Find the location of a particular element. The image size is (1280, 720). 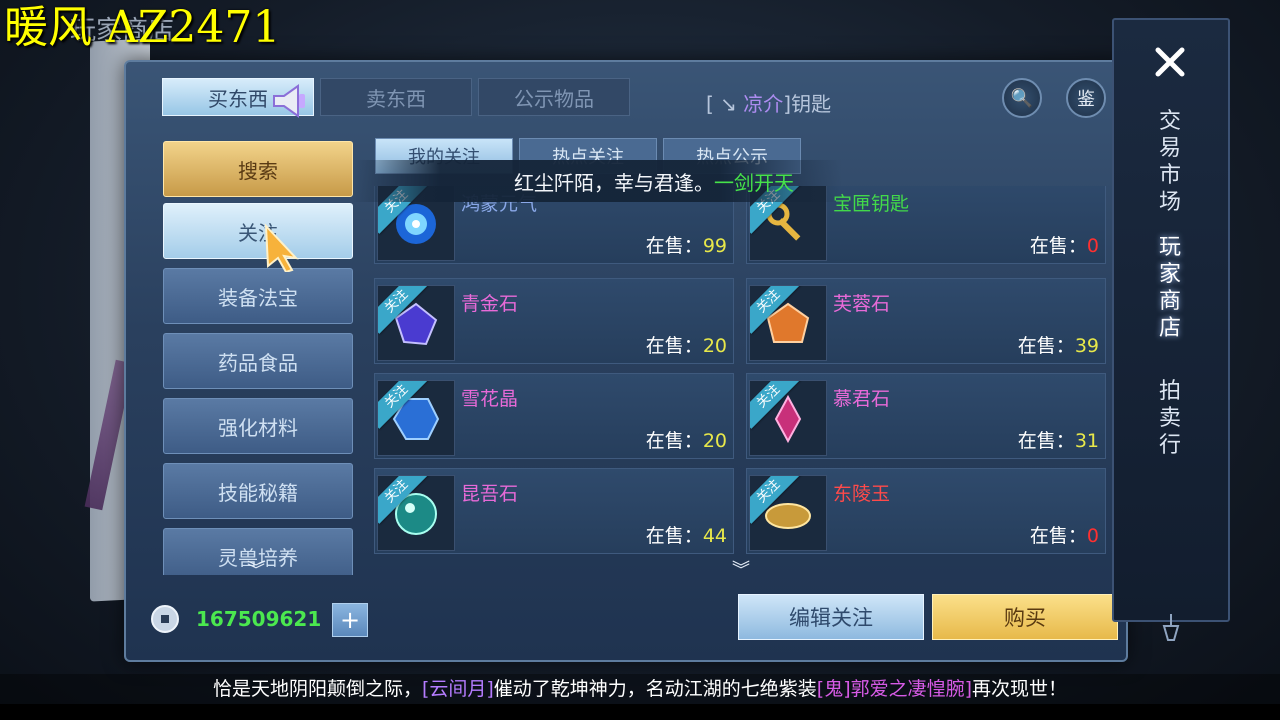

item-card: 关注 雪花晶 在售：20 is located at coordinates (554, 416).